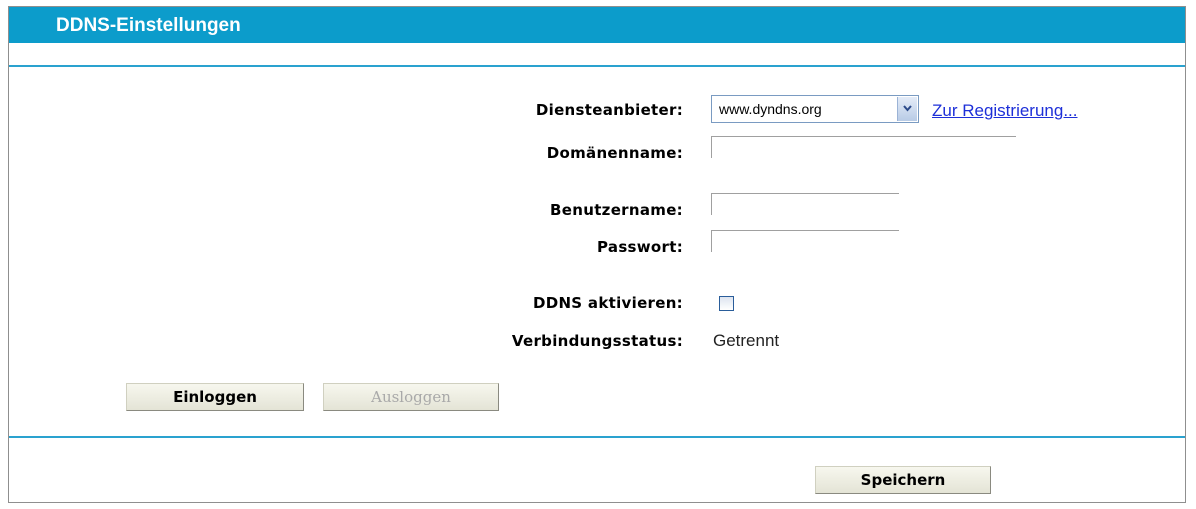 The width and height of the screenshot is (1196, 509). What do you see at coordinates (640, 247) in the screenshot?
I see `password-label: Passwort:` at bounding box center [640, 247].